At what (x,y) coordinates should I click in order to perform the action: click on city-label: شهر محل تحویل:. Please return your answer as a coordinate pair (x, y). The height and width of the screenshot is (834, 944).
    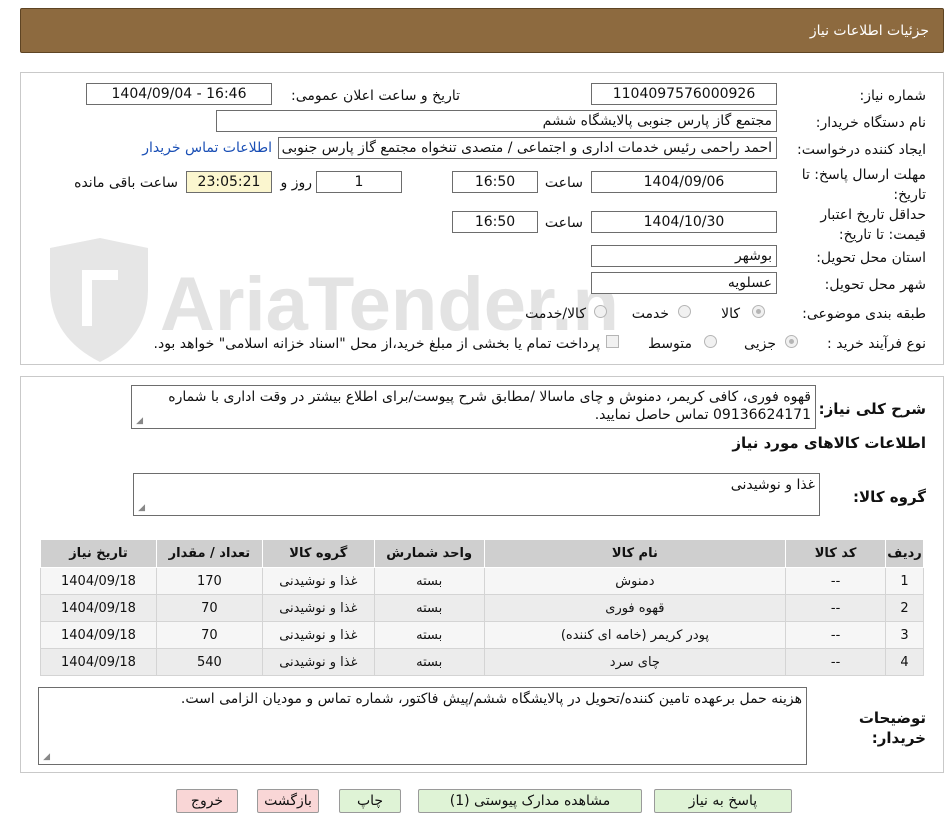
    Looking at the image, I should click on (875, 285).